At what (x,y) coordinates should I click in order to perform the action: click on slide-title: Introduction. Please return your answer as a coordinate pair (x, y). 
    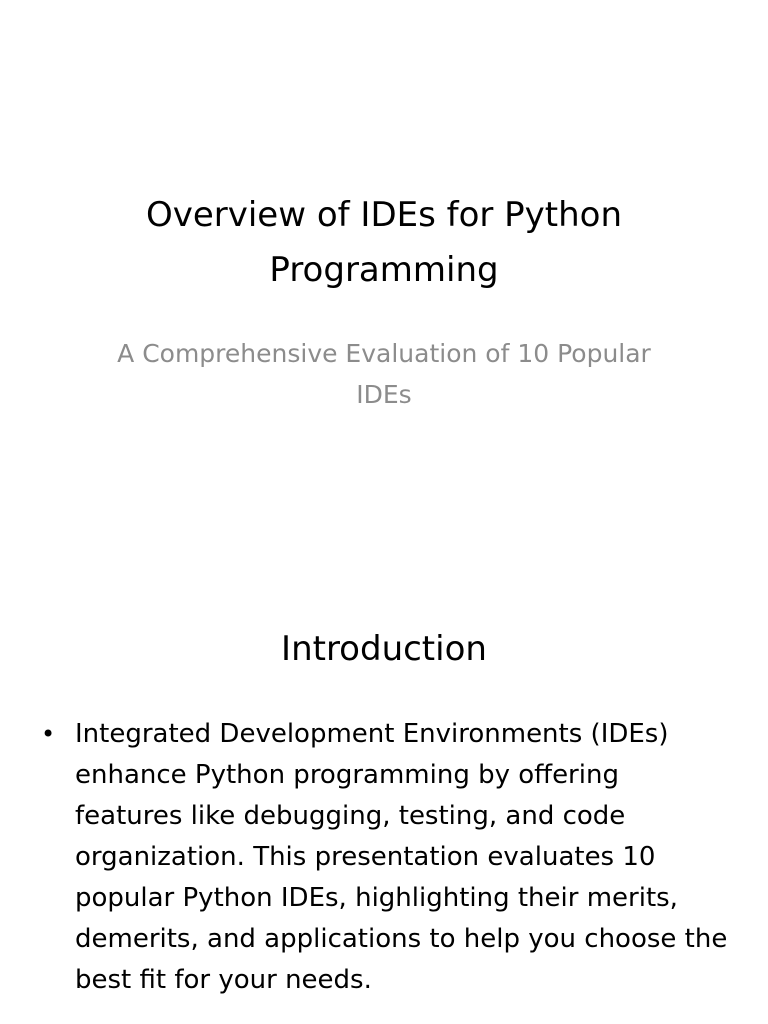
    Looking at the image, I should click on (384, 649).